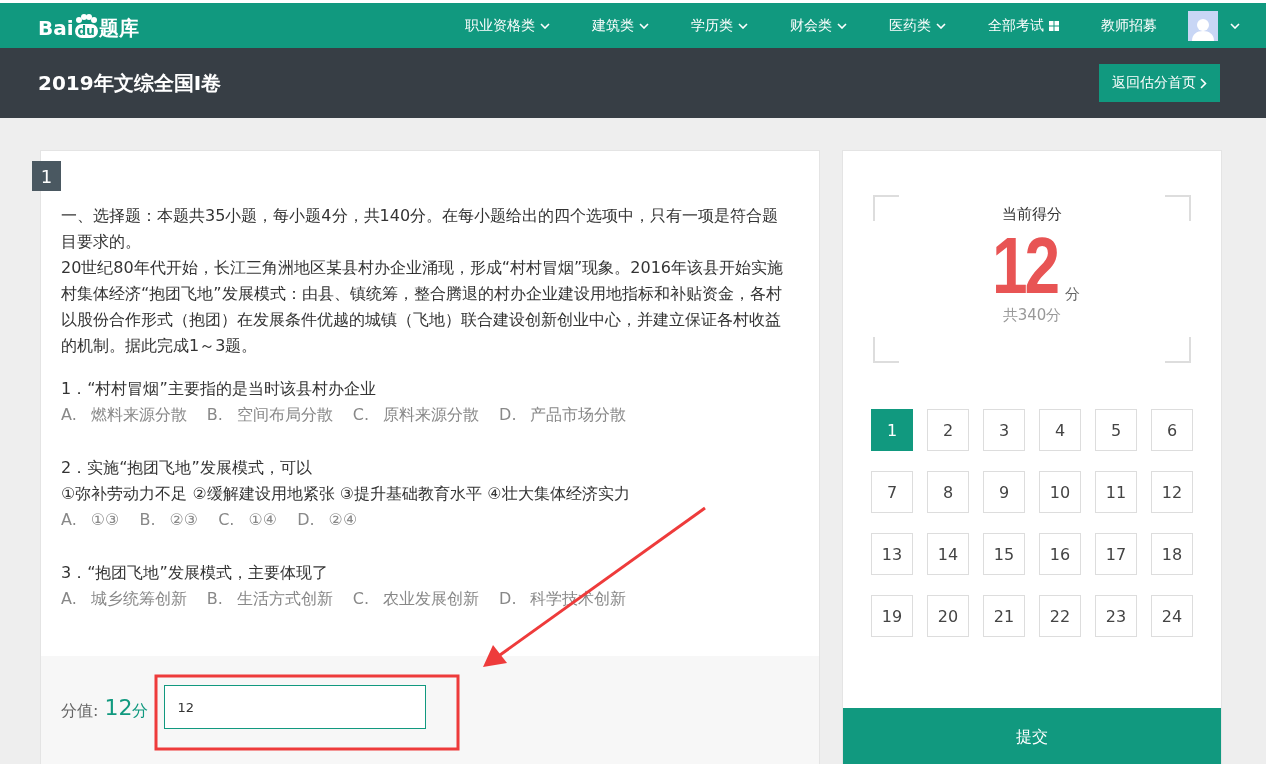 Image resolution: width=1266 pixels, height=764 pixels. What do you see at coordinates (195, 573) in the screenshot?
I see `question-stem: 3．“抱团飞地”发展模式，主要体现了` at bounding box center [195, 573].